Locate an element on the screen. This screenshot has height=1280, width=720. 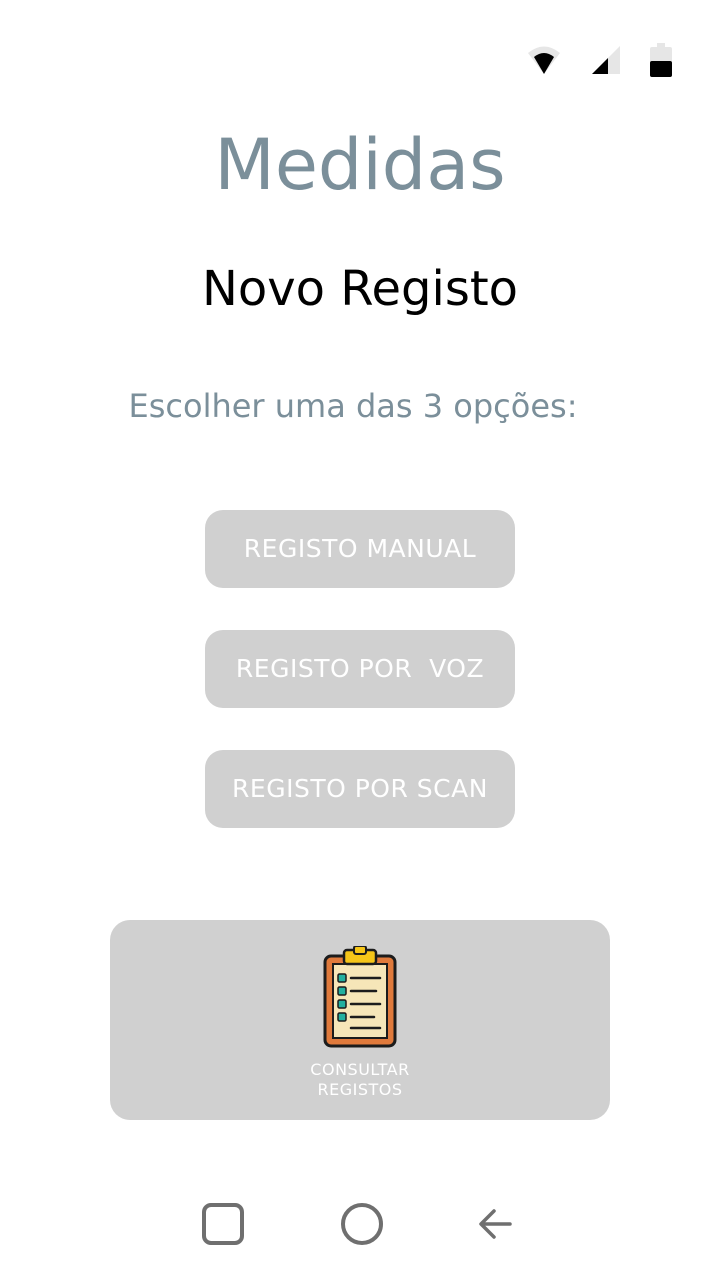
clipboard-icon is located at coordinates (360, 997).